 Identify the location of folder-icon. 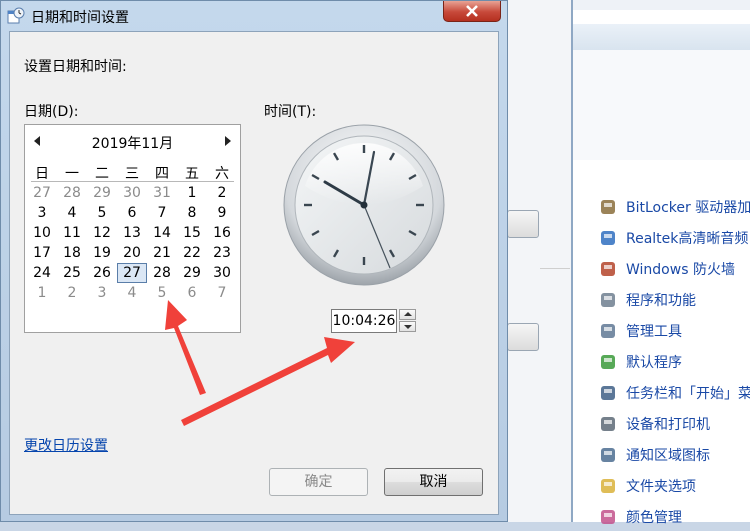
(609, 486).